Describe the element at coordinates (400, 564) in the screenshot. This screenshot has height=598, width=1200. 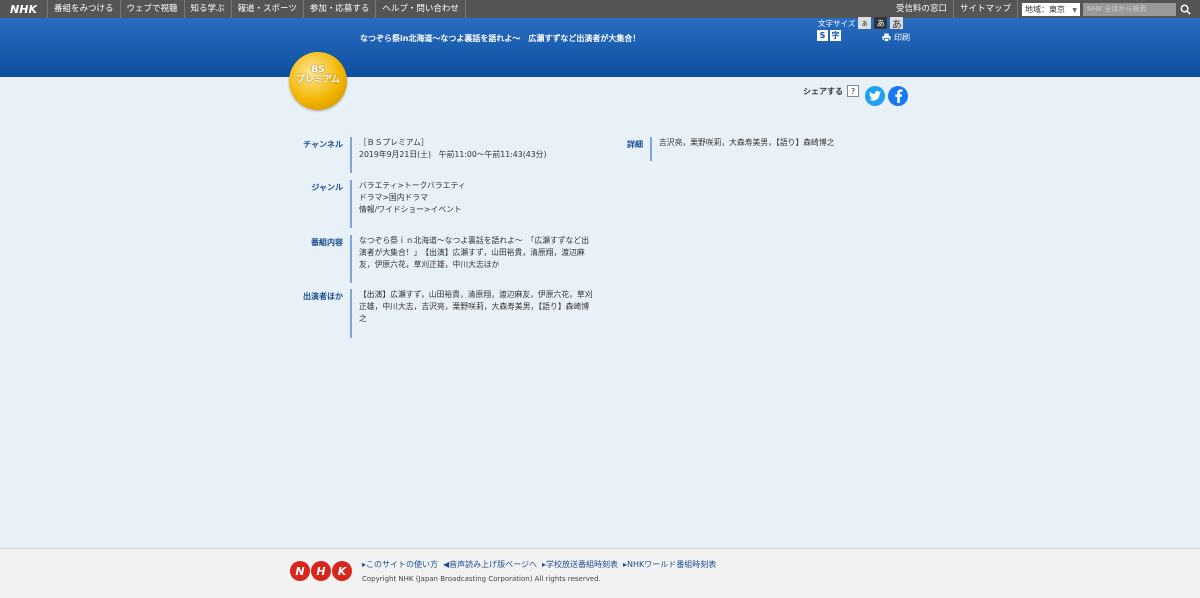
I see `footer-link-how-to-use: ▸このサイトの使い方` at that location.